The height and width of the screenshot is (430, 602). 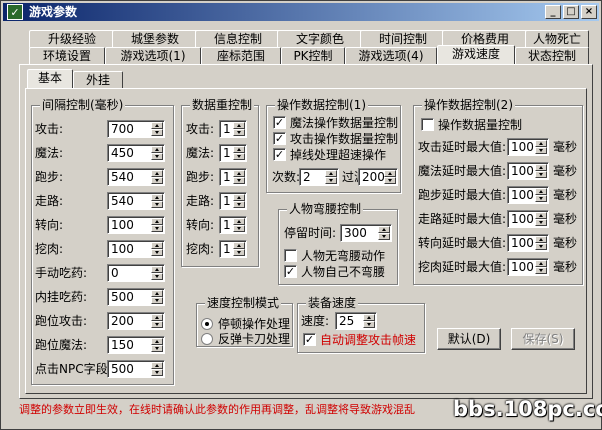 I want to click on subtab-plugin: 外挂, so click(x=98, y=80).